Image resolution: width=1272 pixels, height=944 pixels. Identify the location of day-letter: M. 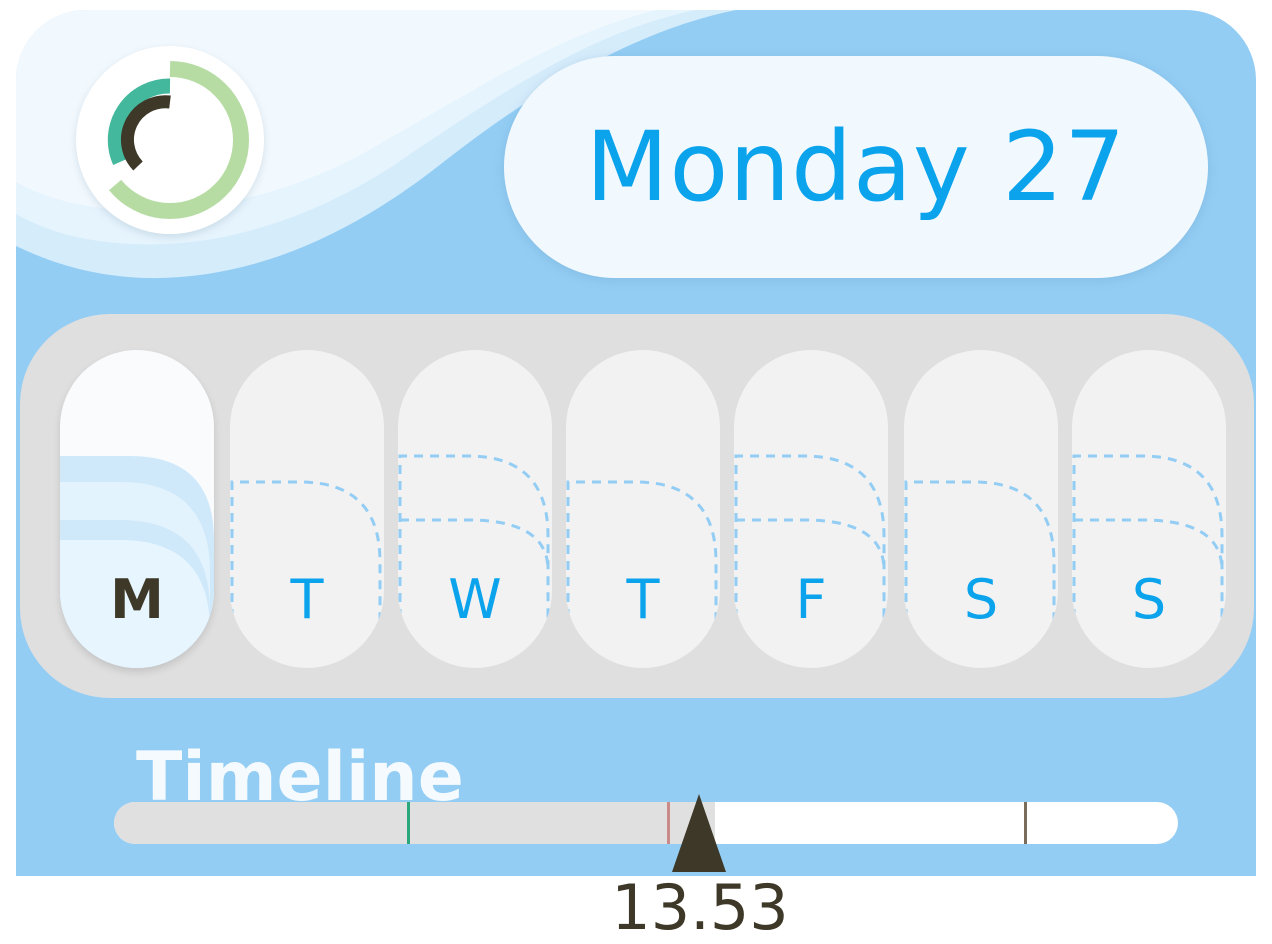
(137, 599).